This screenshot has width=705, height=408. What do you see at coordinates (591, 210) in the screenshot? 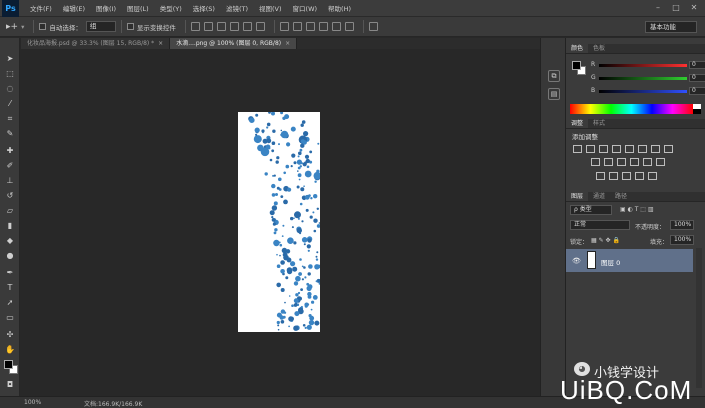
I see `layer-kind-filter: ρ 类型` at bounding box center [591, 210].